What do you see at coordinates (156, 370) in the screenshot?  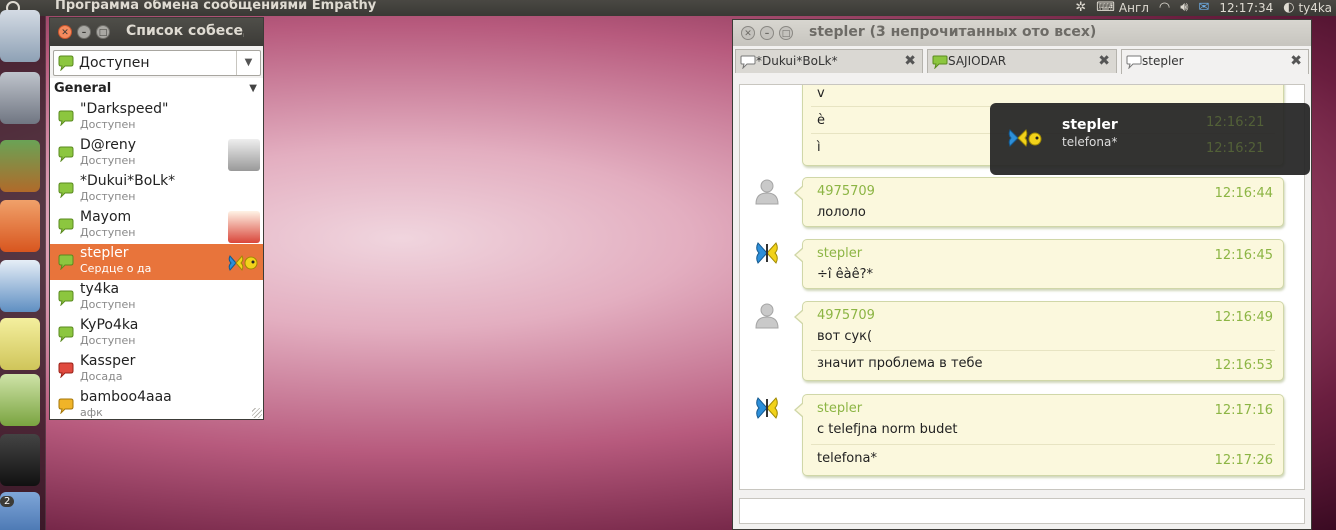 I see `contact-row: Kassper Досада` at bounding box center [156, 370].